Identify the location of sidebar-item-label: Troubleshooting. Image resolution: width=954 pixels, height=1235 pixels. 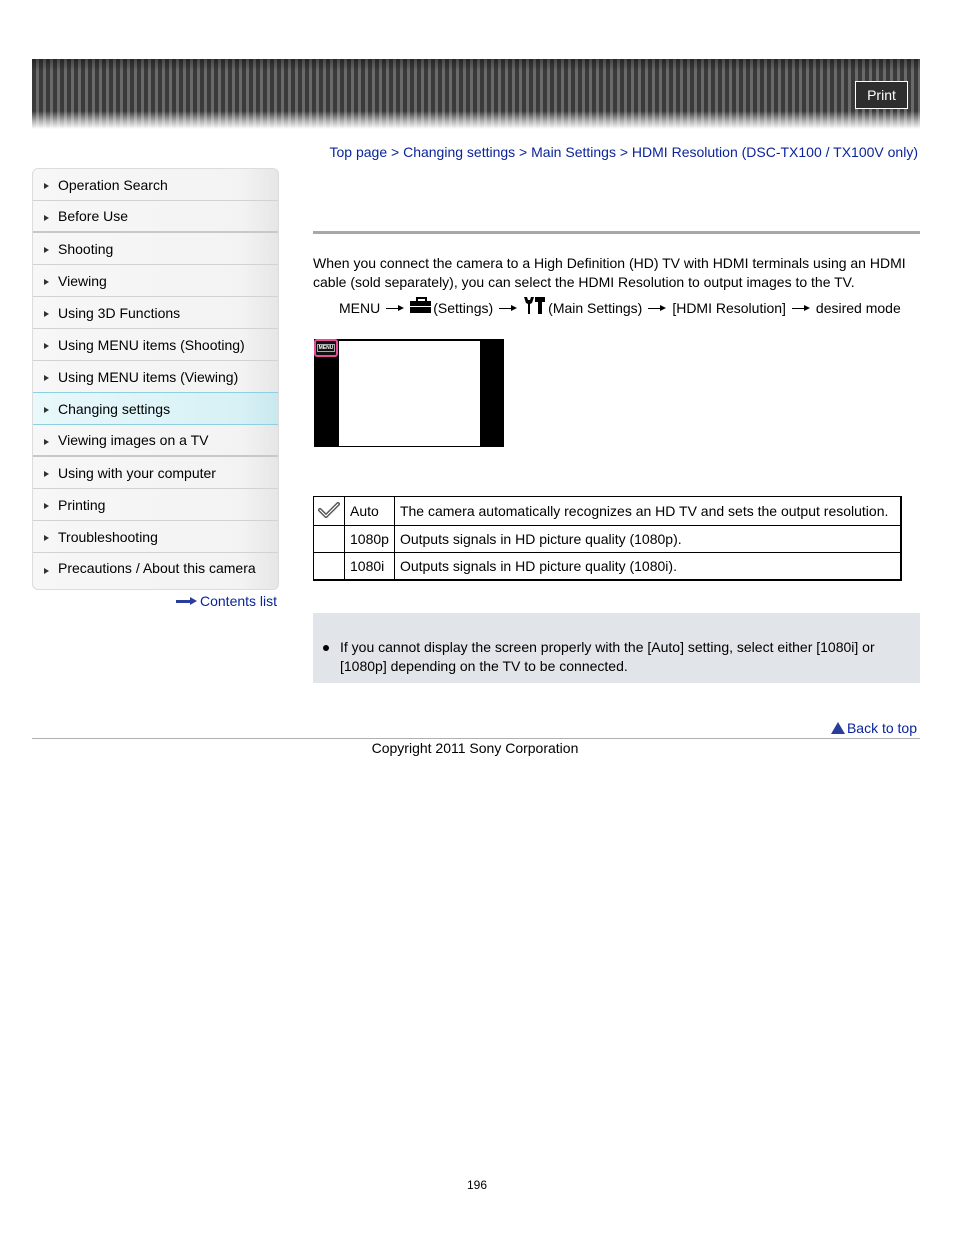
(108, 536).